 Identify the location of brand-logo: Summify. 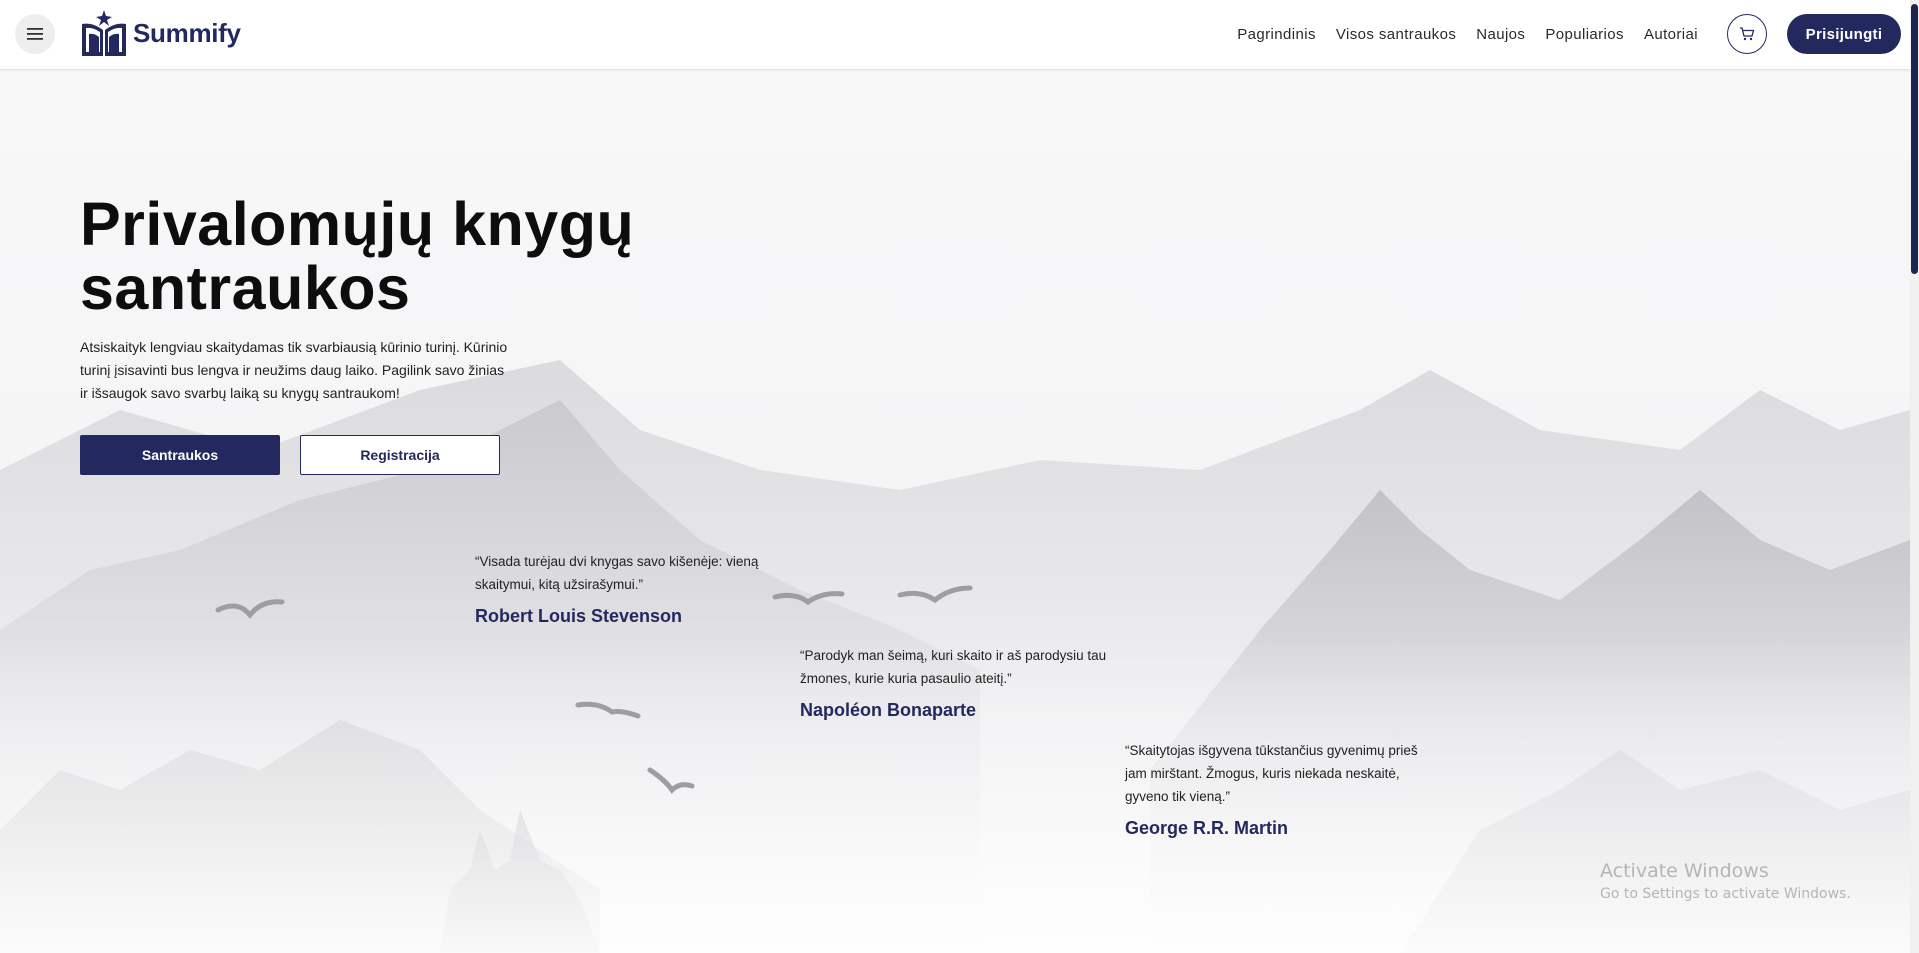
(160, 33).